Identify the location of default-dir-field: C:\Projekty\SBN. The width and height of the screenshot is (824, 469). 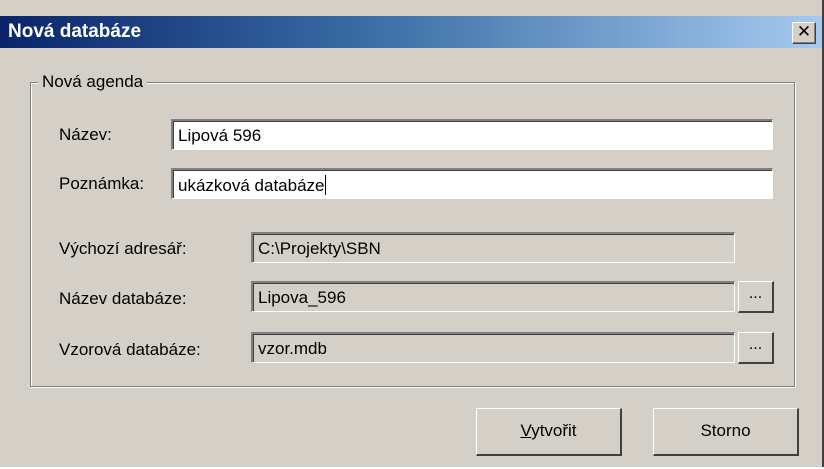
(493, 247).